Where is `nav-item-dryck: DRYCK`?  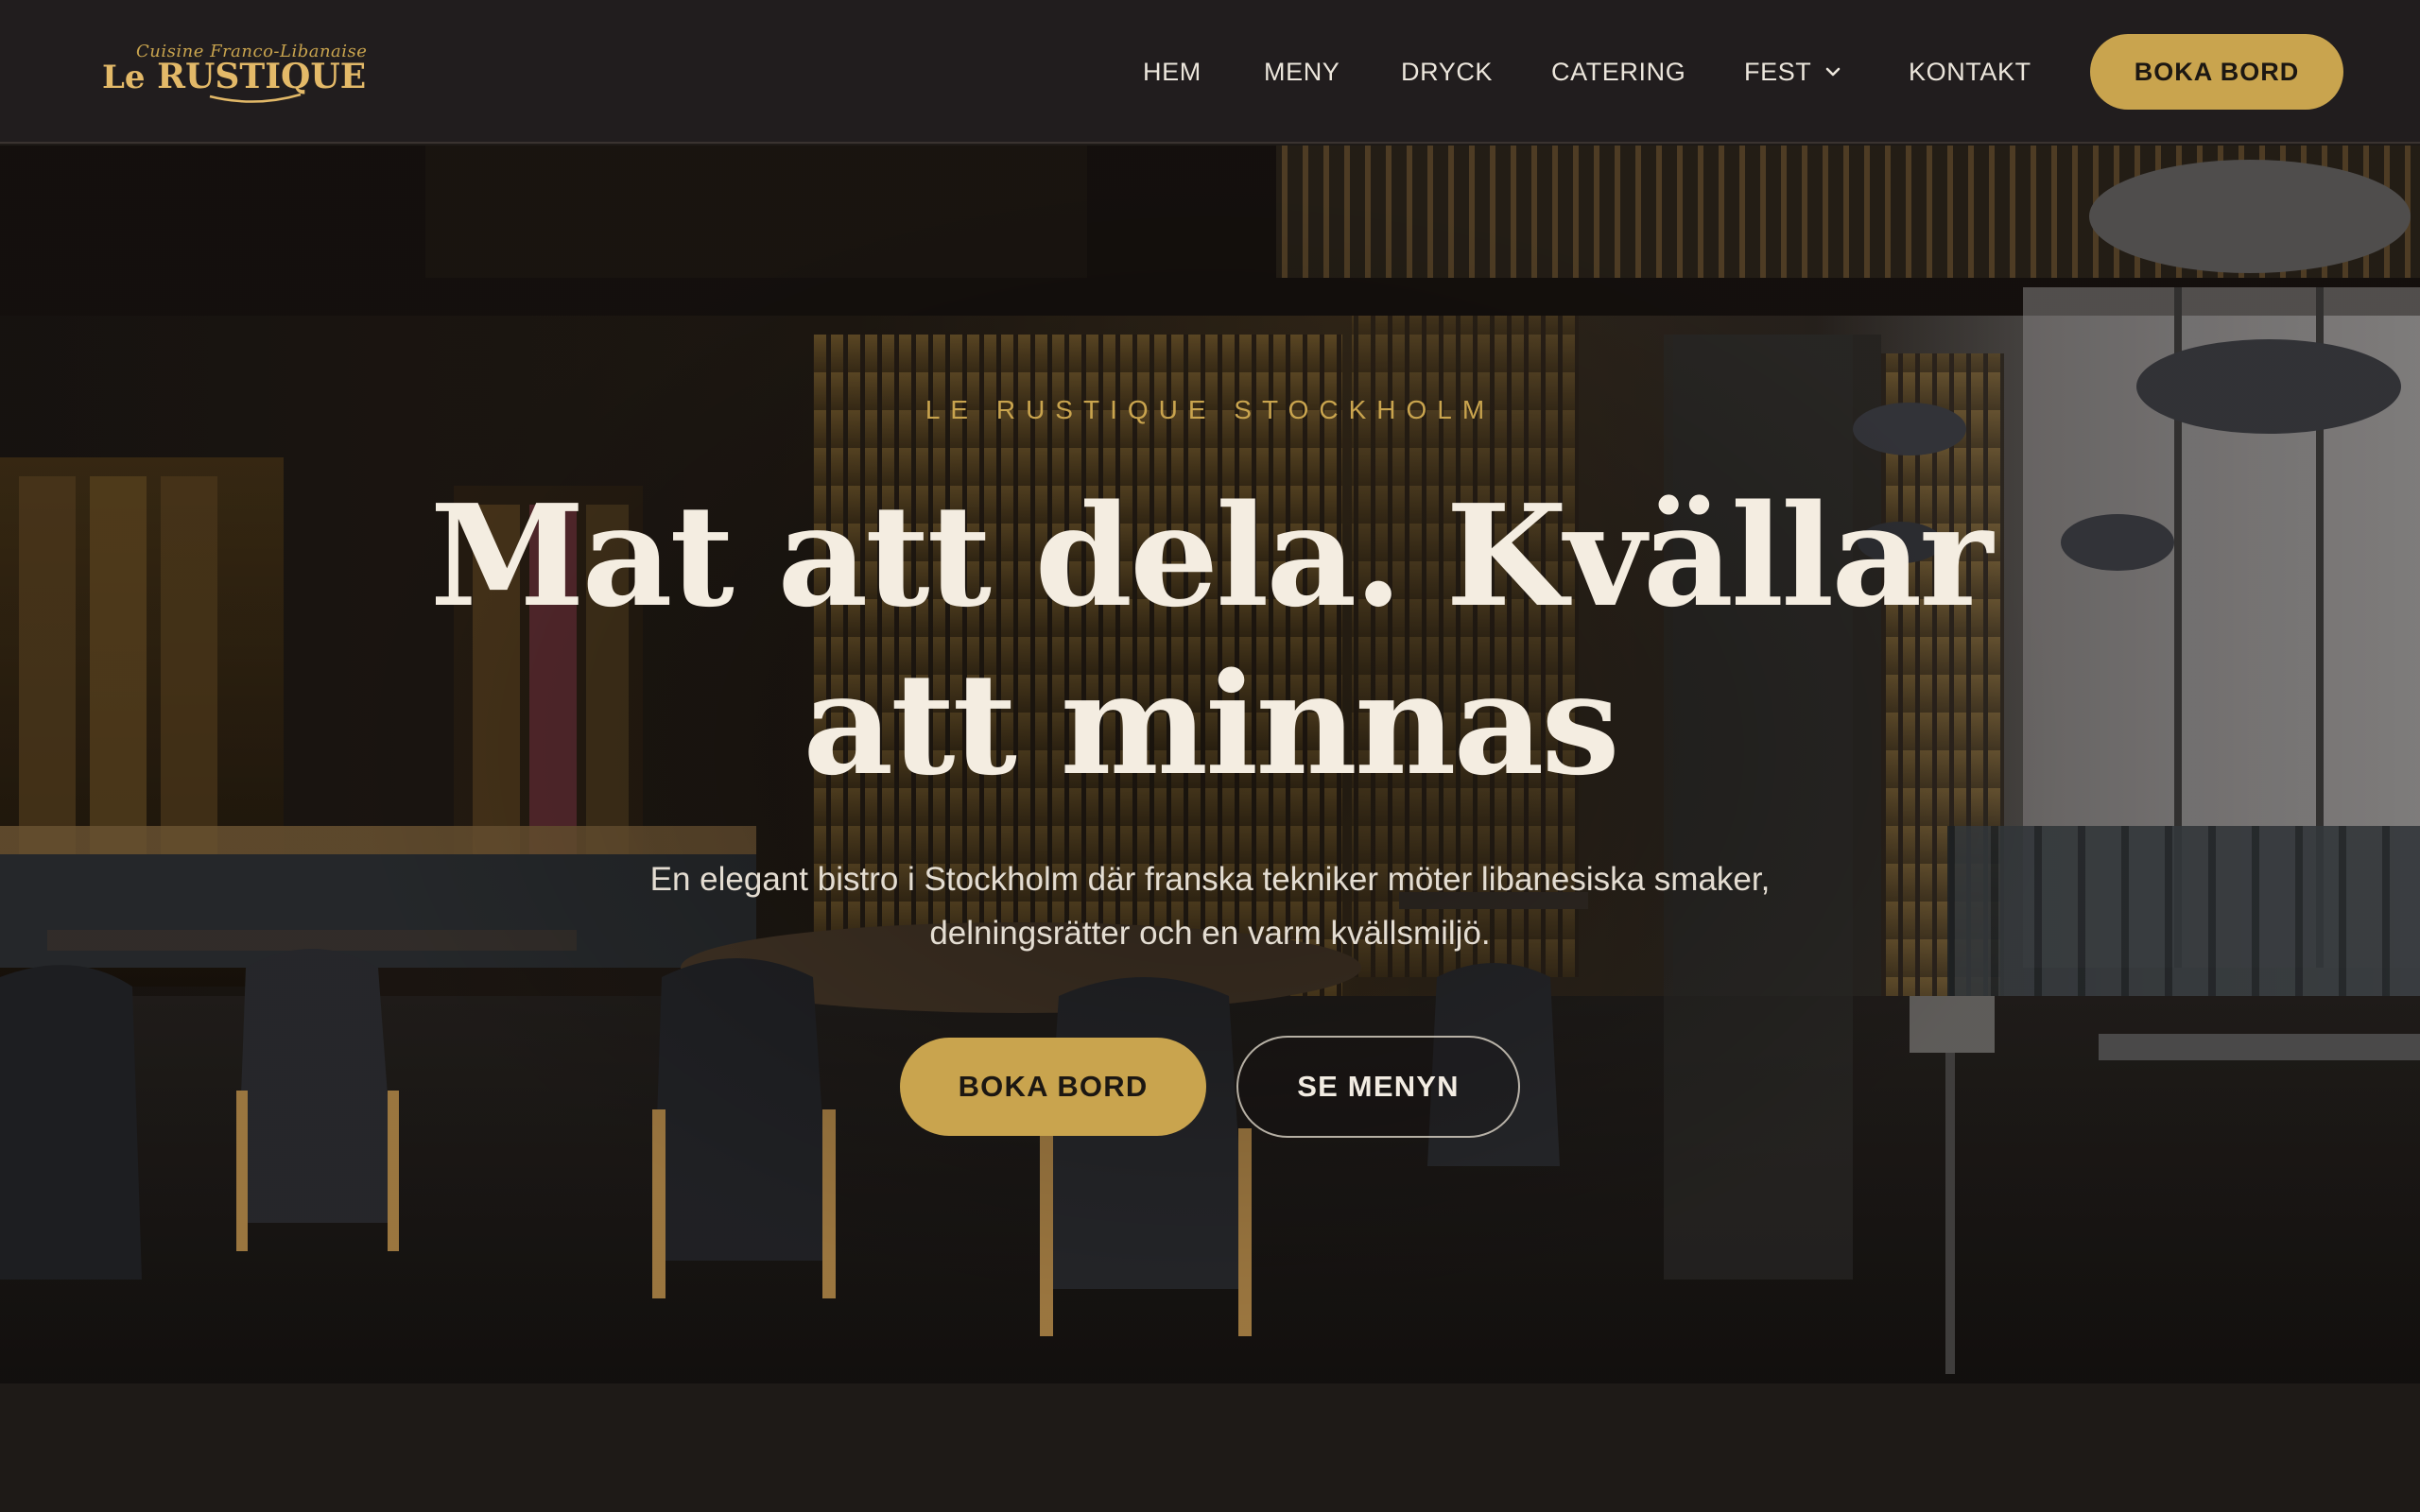 nav-item-dryck: DRYCK is located at coordinates (1447, 71).